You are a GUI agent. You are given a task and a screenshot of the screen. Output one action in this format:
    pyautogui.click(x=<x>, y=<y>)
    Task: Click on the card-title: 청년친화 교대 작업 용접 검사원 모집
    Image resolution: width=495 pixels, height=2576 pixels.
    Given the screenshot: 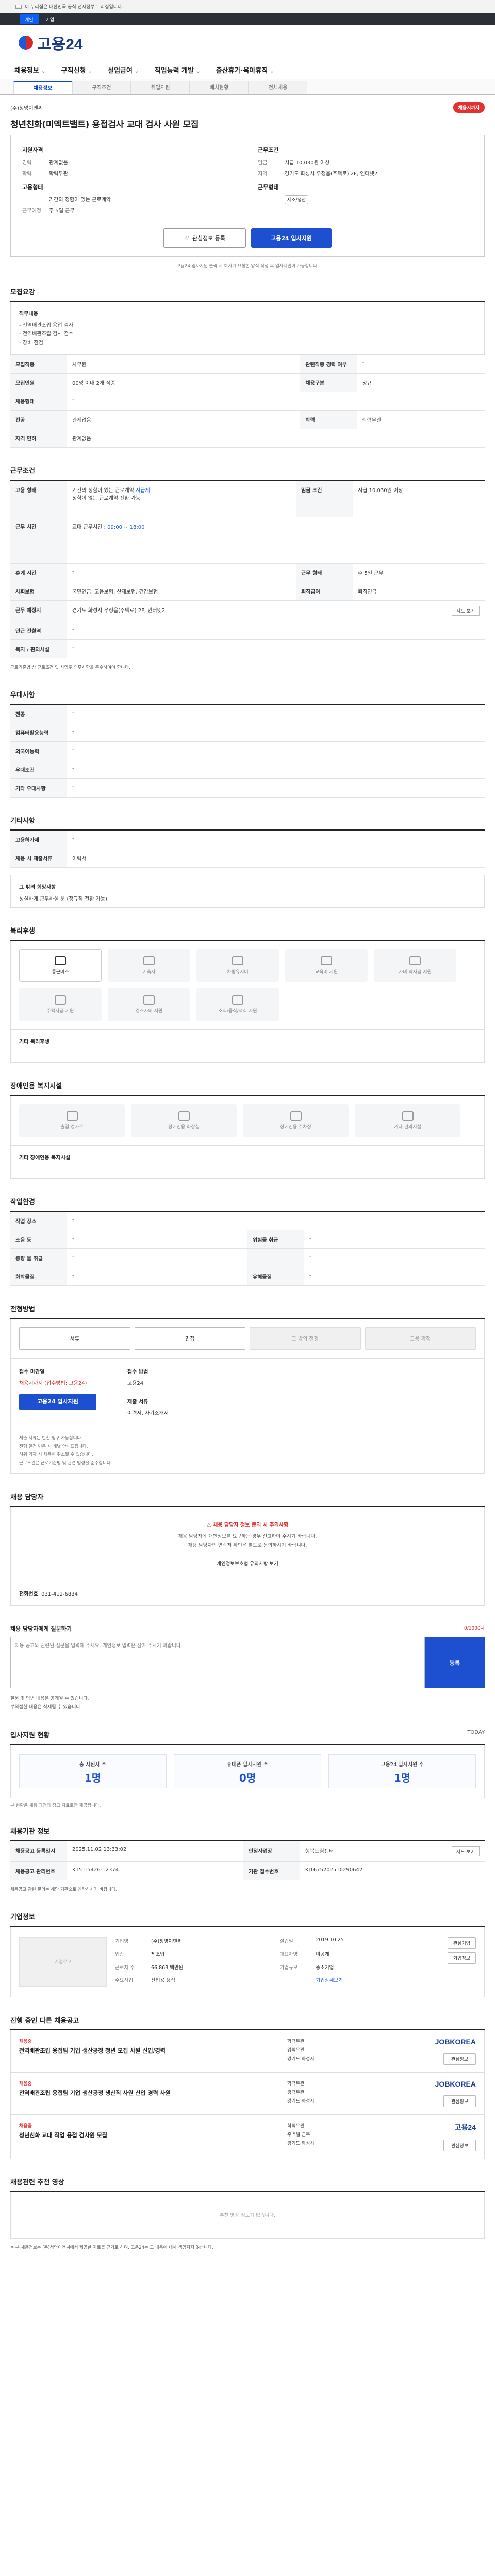 What is the action you would take?
    pyautogui.click(x=149, y=2135)
    